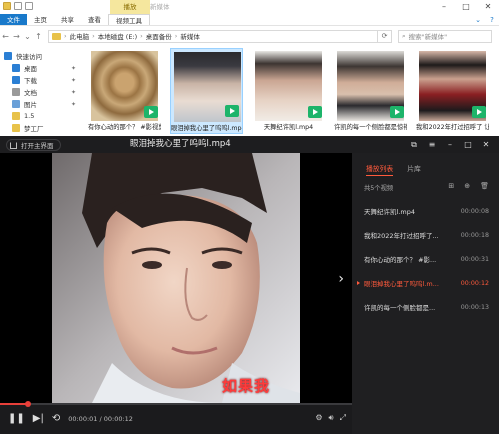 Image resolution: width=499 pixels, height=434 pixels. What do you see at coordinates (29, 6) in the screenshot?
I see `new-folder-icon` at bounding box center [29, 6].